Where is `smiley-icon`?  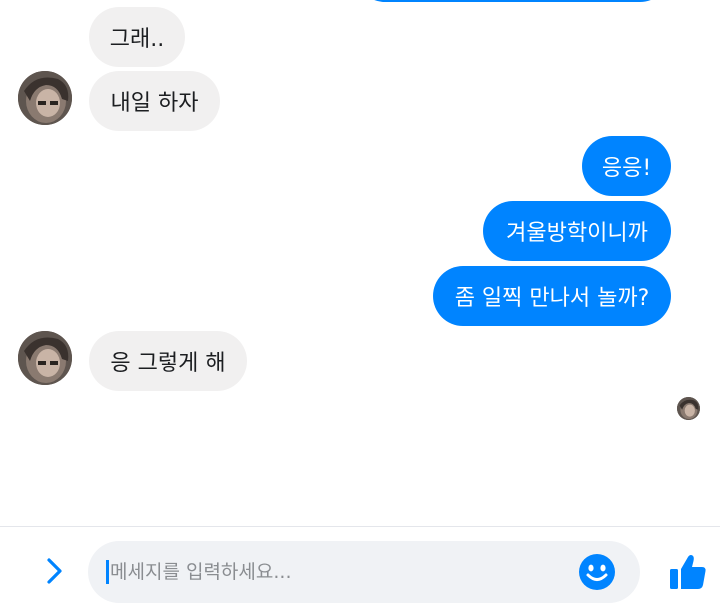
smiley-icon is located at coordinates (597, 572).